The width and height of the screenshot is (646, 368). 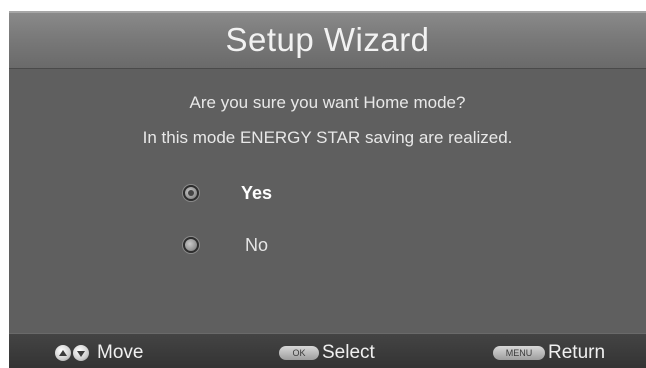 I want to click on hint-move: Move, so click(x=99, y=353).